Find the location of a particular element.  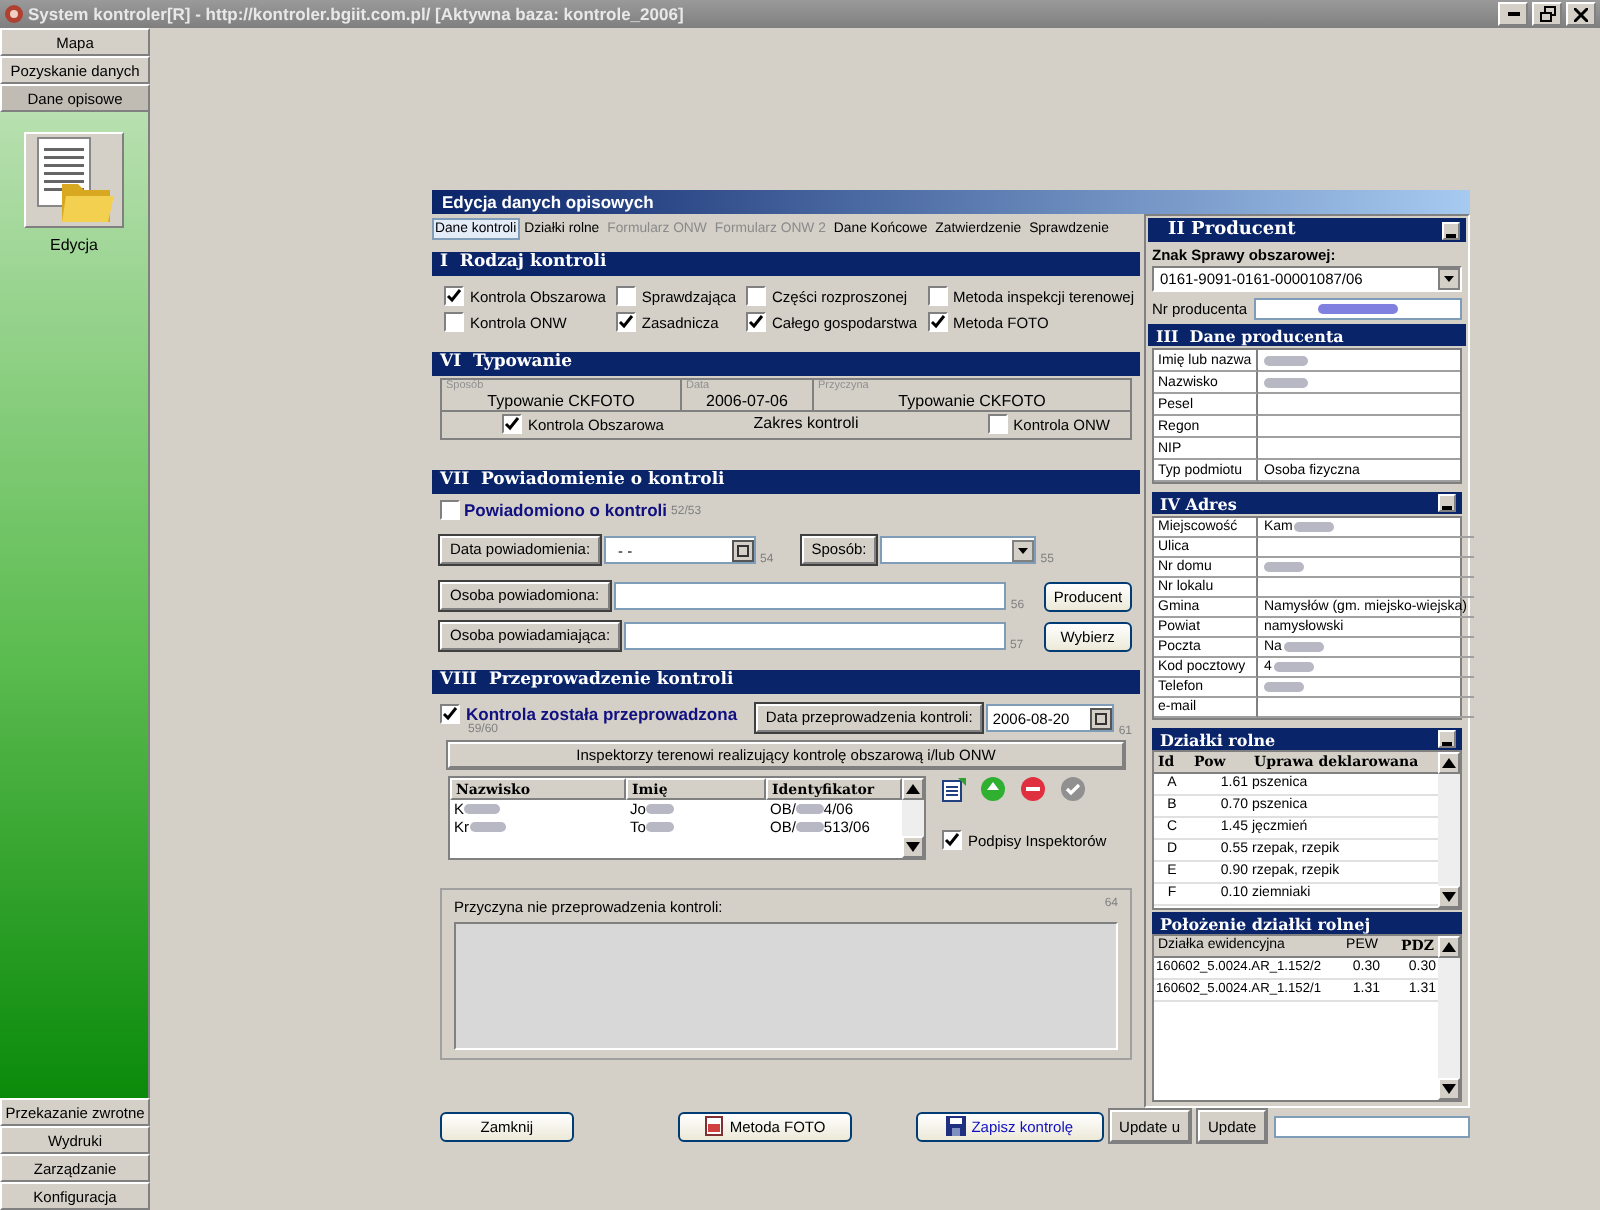

section-header: VI Typowanie is located at coordinates (786, 364).